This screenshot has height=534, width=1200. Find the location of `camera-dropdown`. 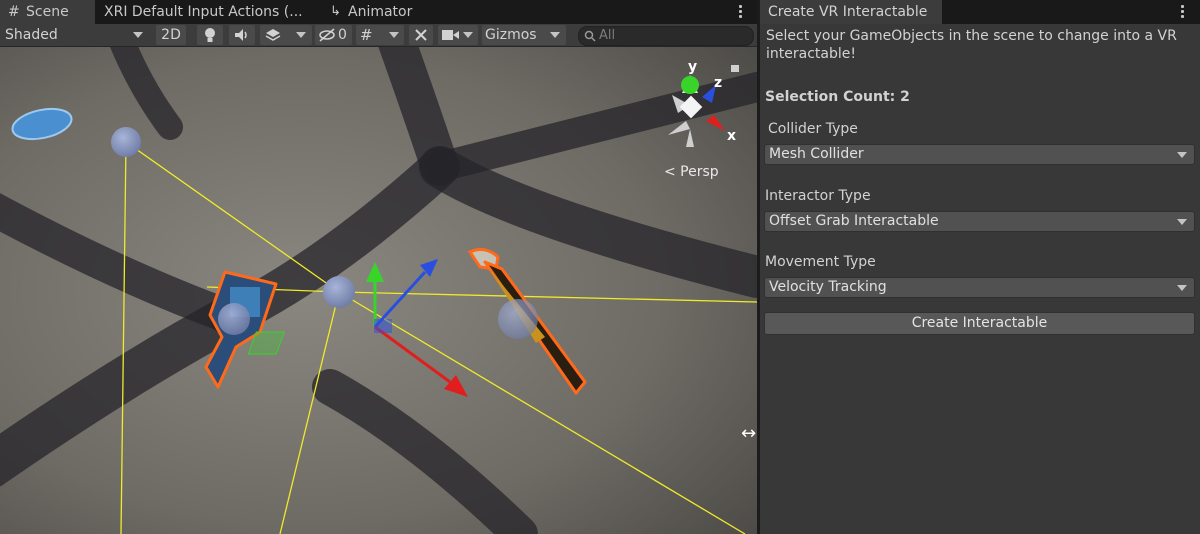

camera-dropdown is located at coordinates (458, 35).